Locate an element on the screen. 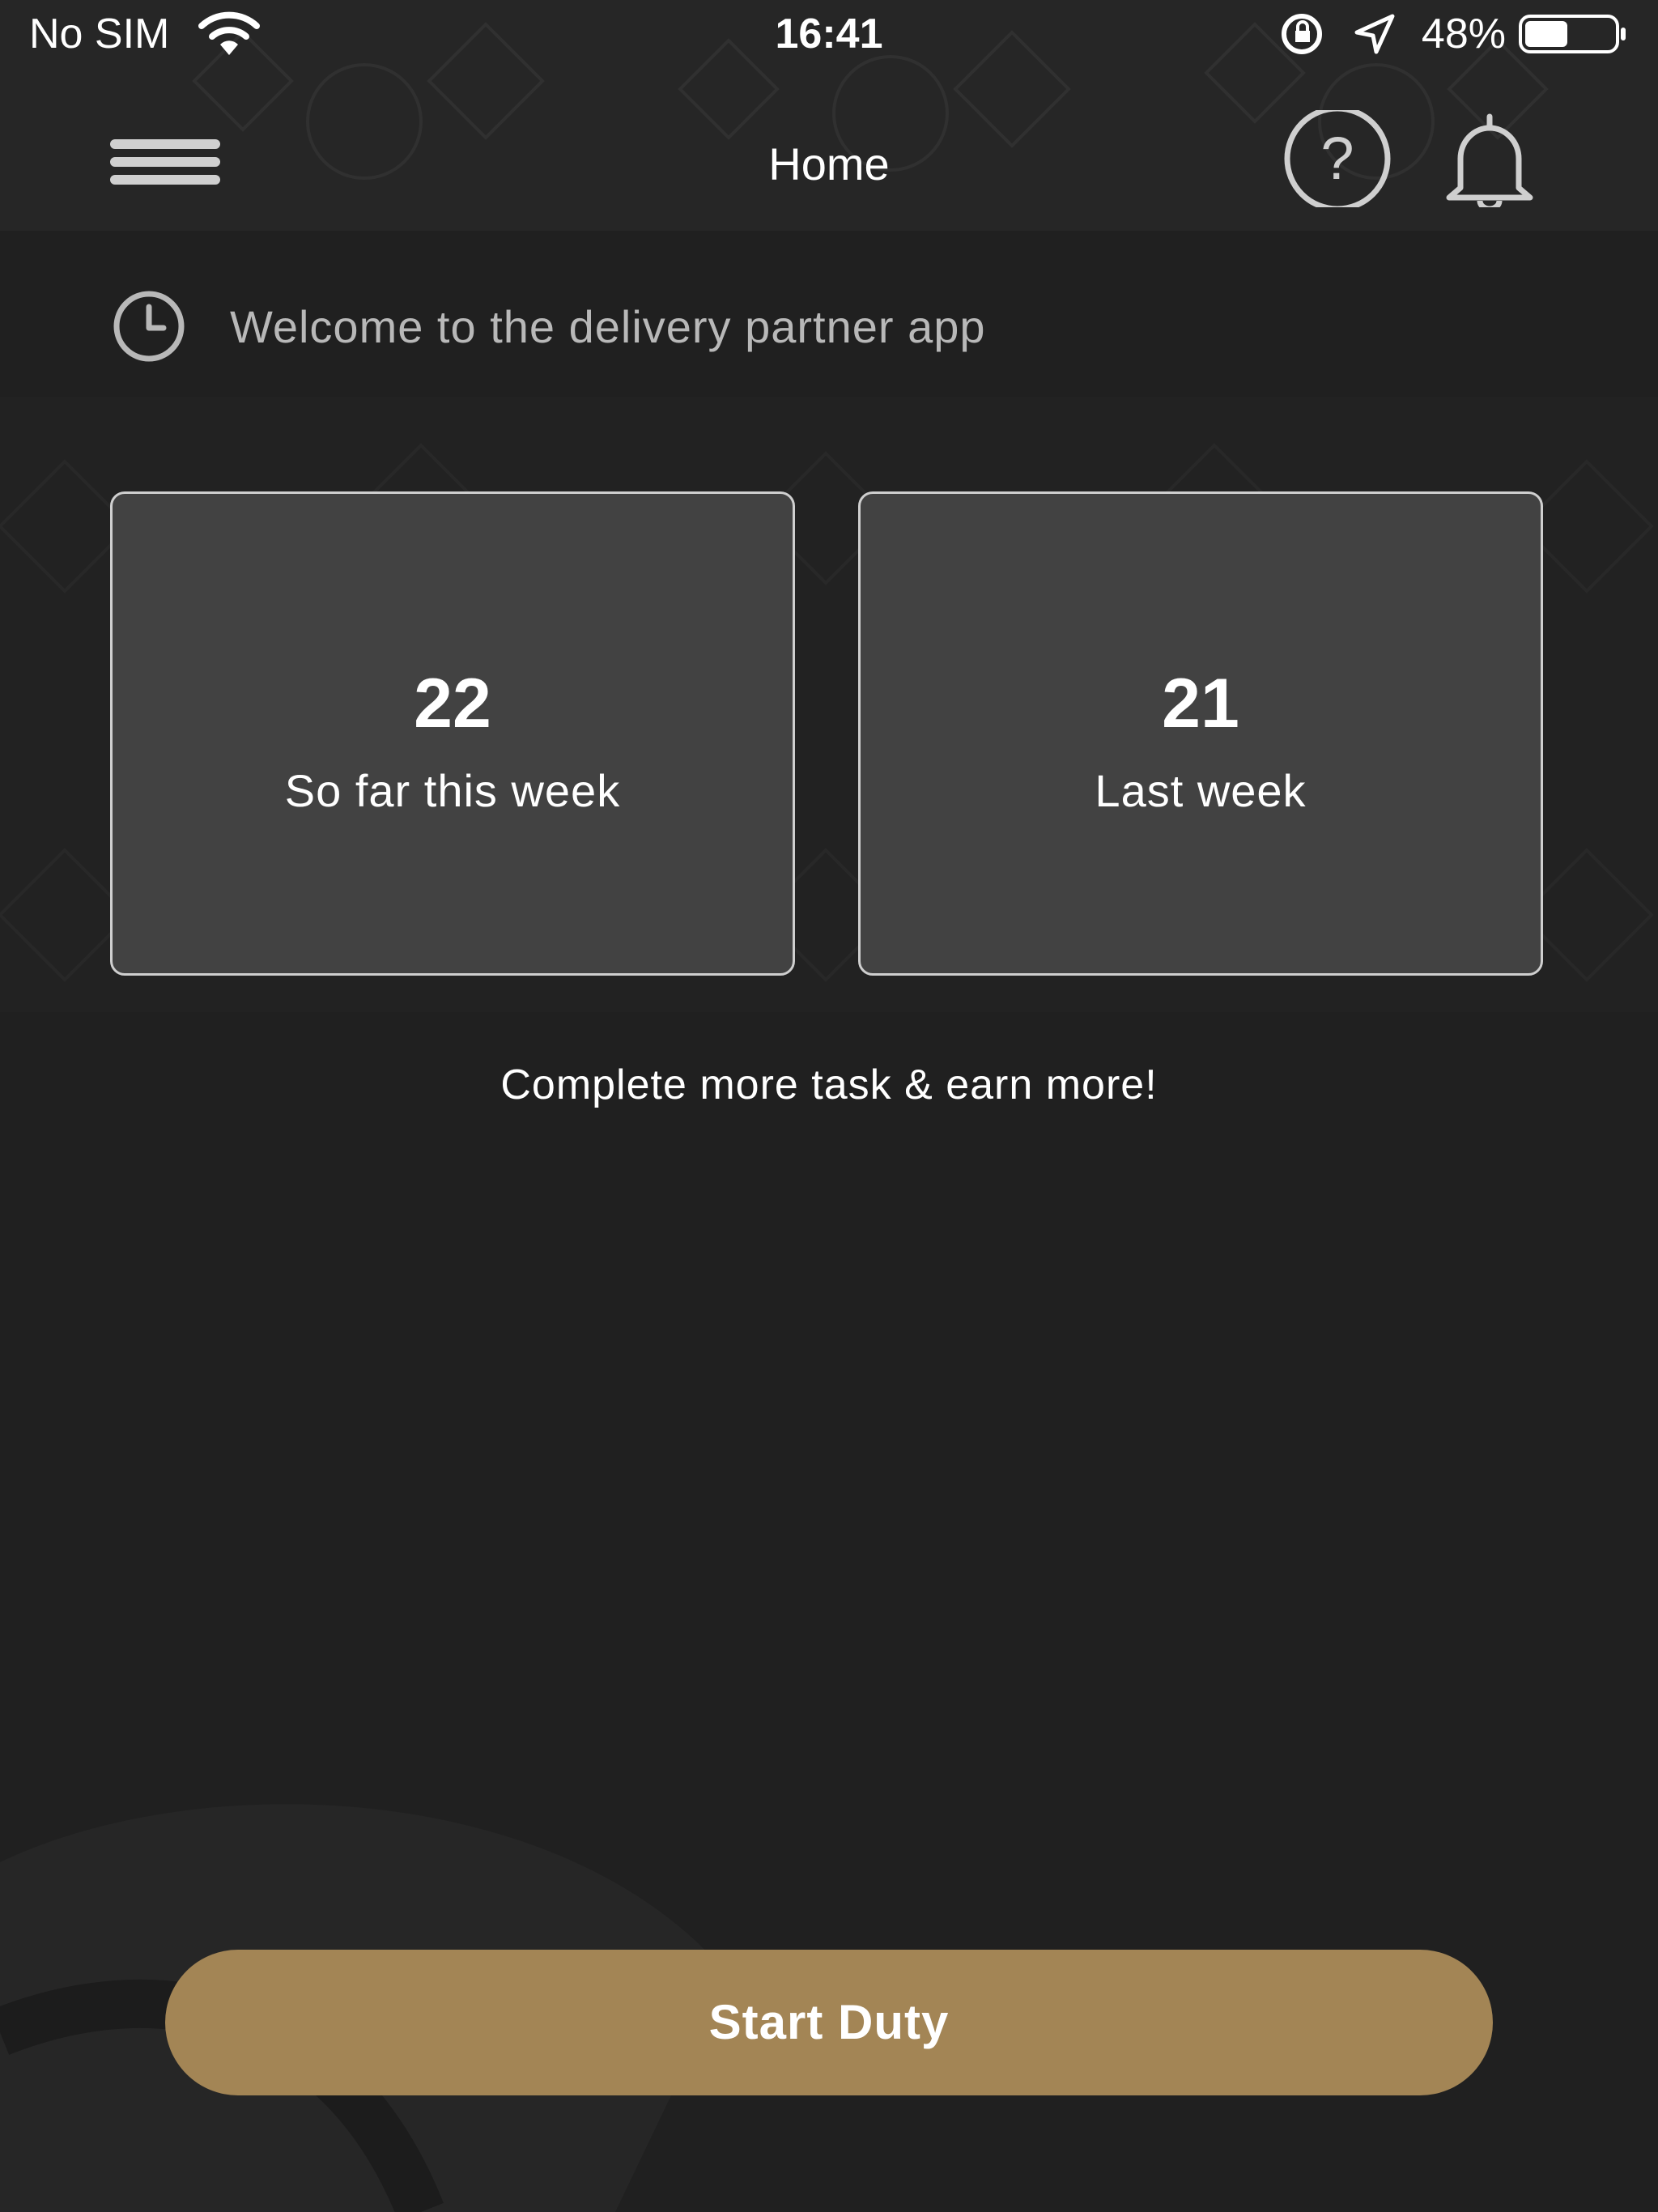  status-bar: No SIM 16:41 48% is located at coordinates (829, 34).